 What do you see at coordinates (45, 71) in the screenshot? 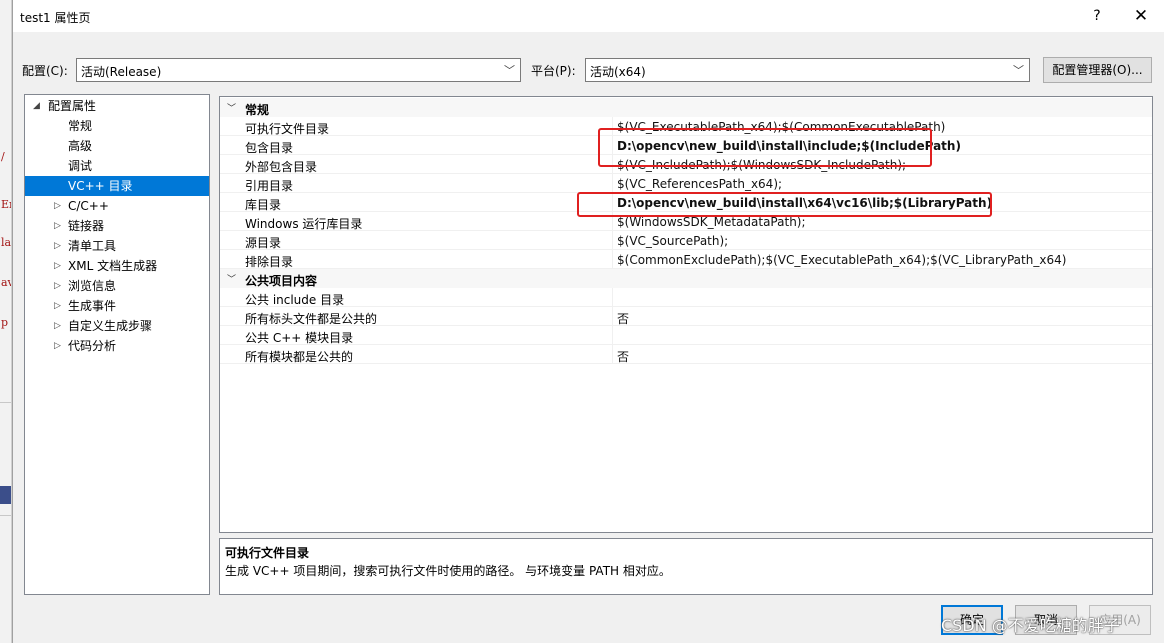
I see `config-label: 配置(C):` at bounding box center [45, 71].